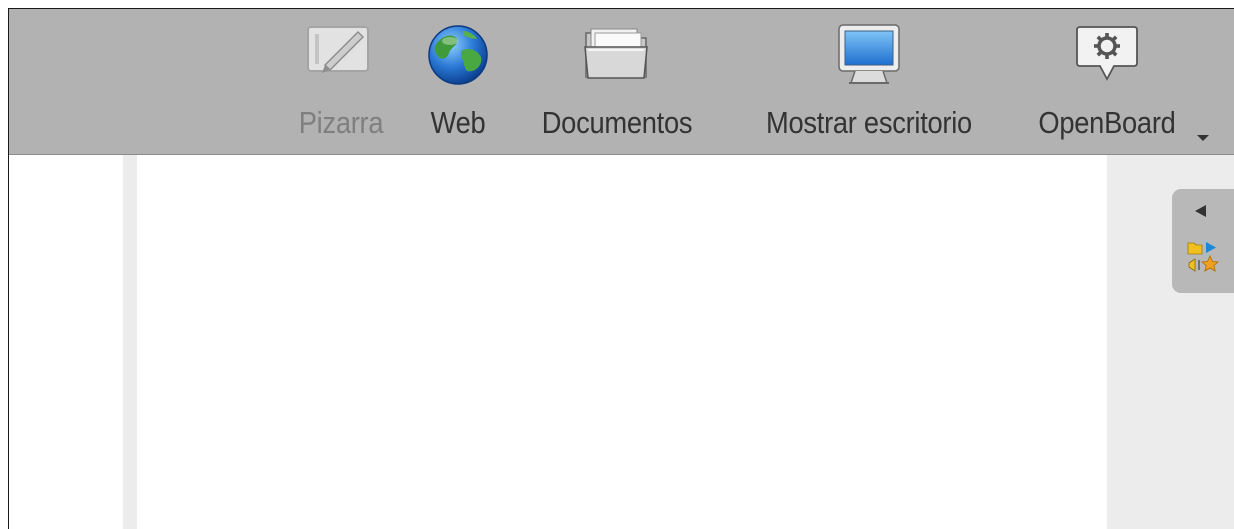 This screenshot has height=529, width=1234. Describe the element at coordinates (341, 122) in the screenshot. I see `pizarra-label: Pizarra` at that location.